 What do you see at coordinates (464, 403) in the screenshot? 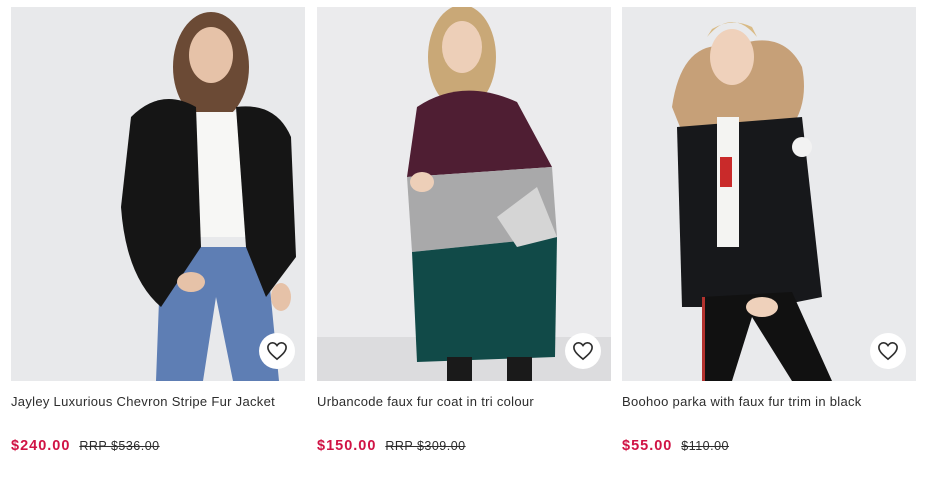
I see `product-title: Urbancode faux fur coat in tri colour` at bounding box center [464, 403].